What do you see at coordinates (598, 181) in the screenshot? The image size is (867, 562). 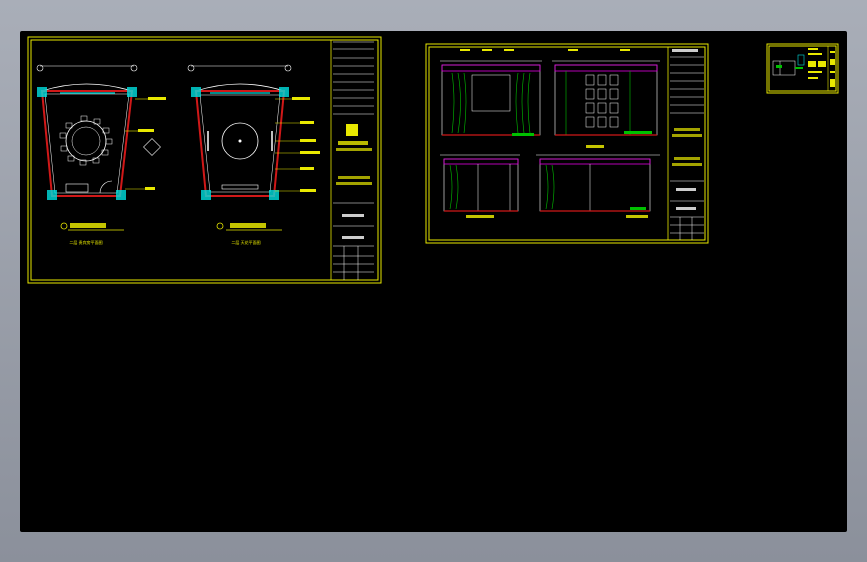 I see `elevation-d` at bounding box center [598, 181].